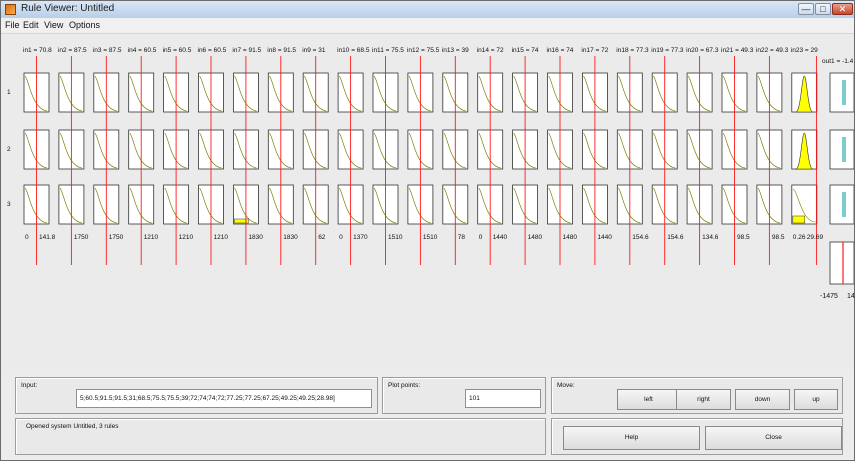 Image resolution: width=855 pixels, height=461 pixels. Describe the element at coordinates (427, 26) in the screenshot. I see `menu-bar: File Edit View Options` at that location.